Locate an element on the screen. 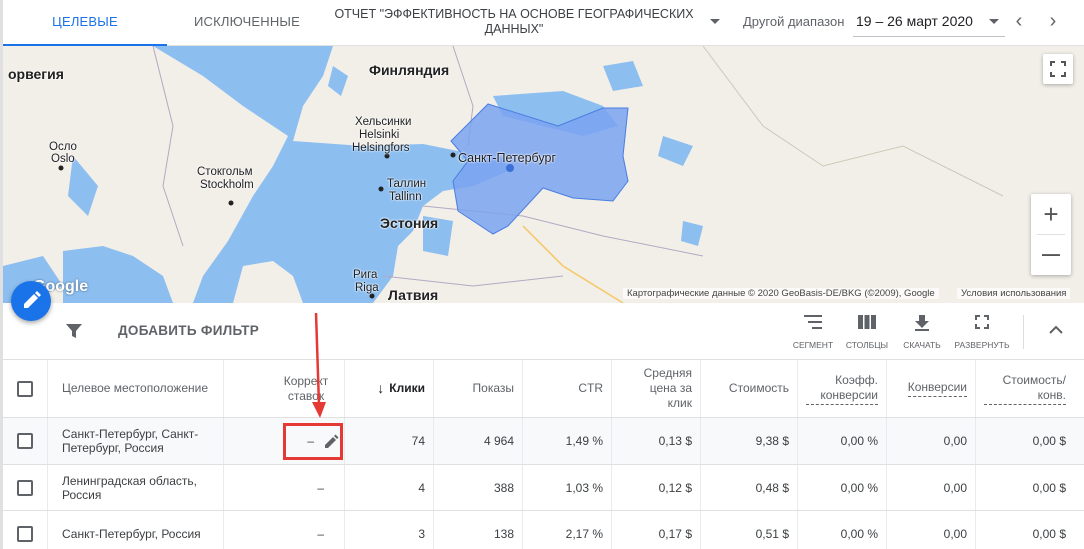 The width and height of the screenshot is (1084, 549). annotation-arrow is located at coordinates (319, 365).